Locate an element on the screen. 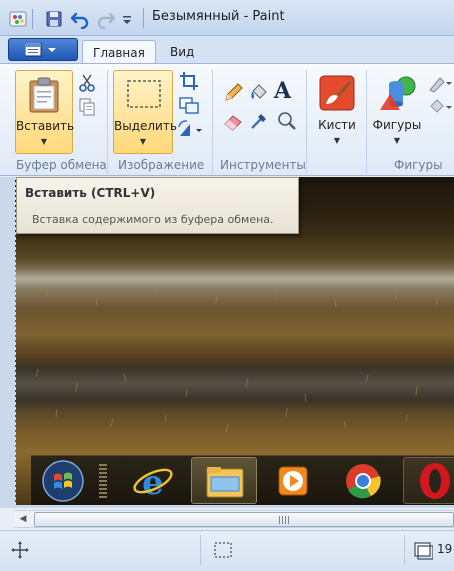 The width and height of the screenshot is (454, 571). crop-icon is located at coordinates (189, 81).